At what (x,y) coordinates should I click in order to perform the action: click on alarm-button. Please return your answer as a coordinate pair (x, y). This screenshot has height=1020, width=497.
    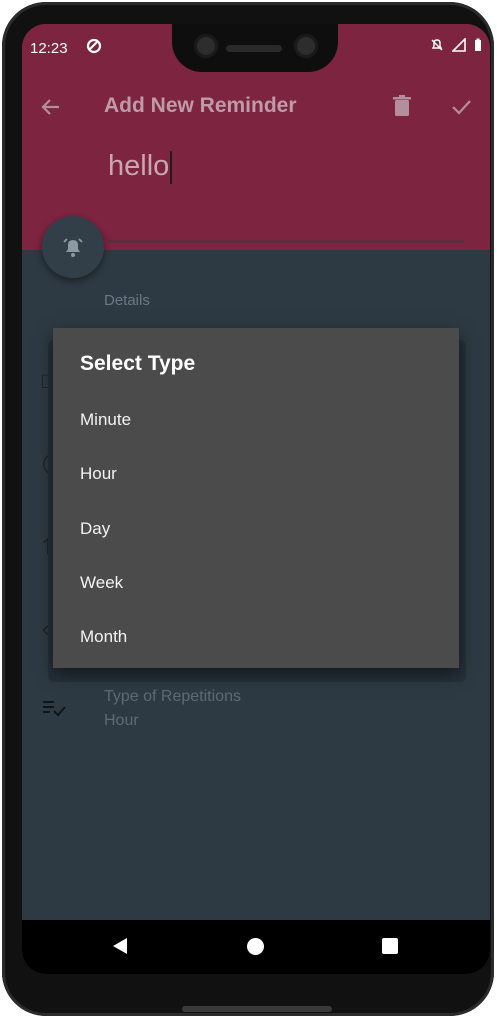
    Looking at the image, I should click on (73, 247).